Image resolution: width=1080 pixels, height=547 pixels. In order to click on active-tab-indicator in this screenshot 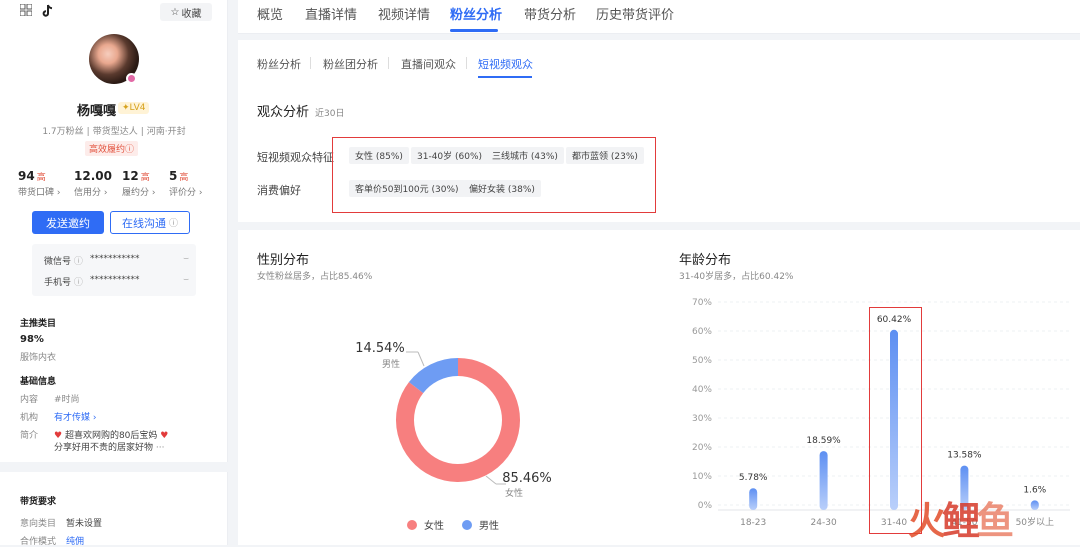, I will do `click(474, 30)`.